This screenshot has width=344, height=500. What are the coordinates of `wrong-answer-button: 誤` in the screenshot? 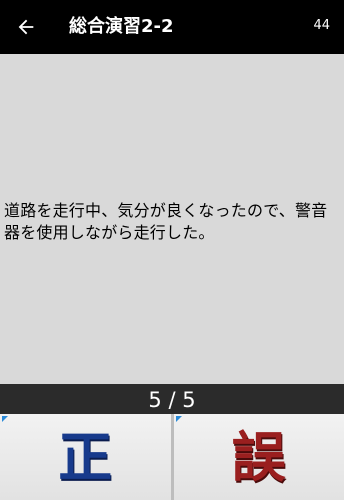 It's located at (258, 457).